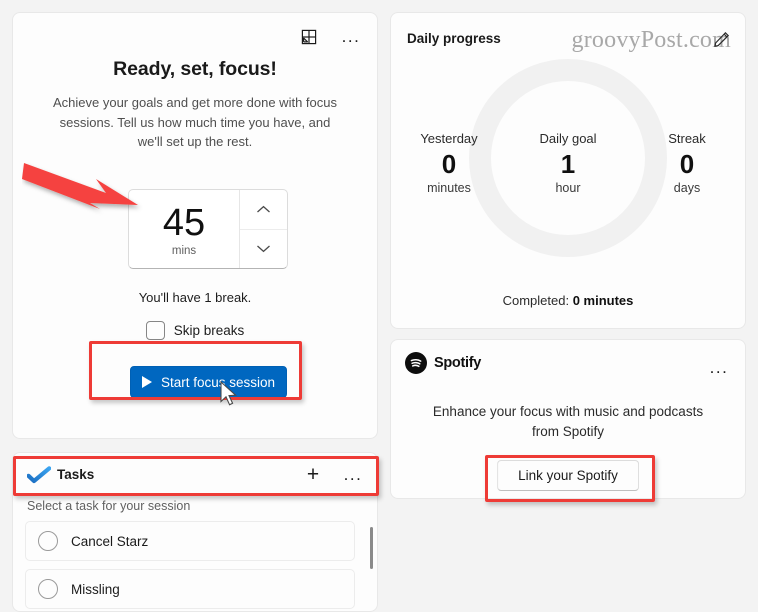 The image size is (758, 612). Describe the element at coordinates (110, 541) in the screenshot. I see `task-label: Cancel Starz` at that location.